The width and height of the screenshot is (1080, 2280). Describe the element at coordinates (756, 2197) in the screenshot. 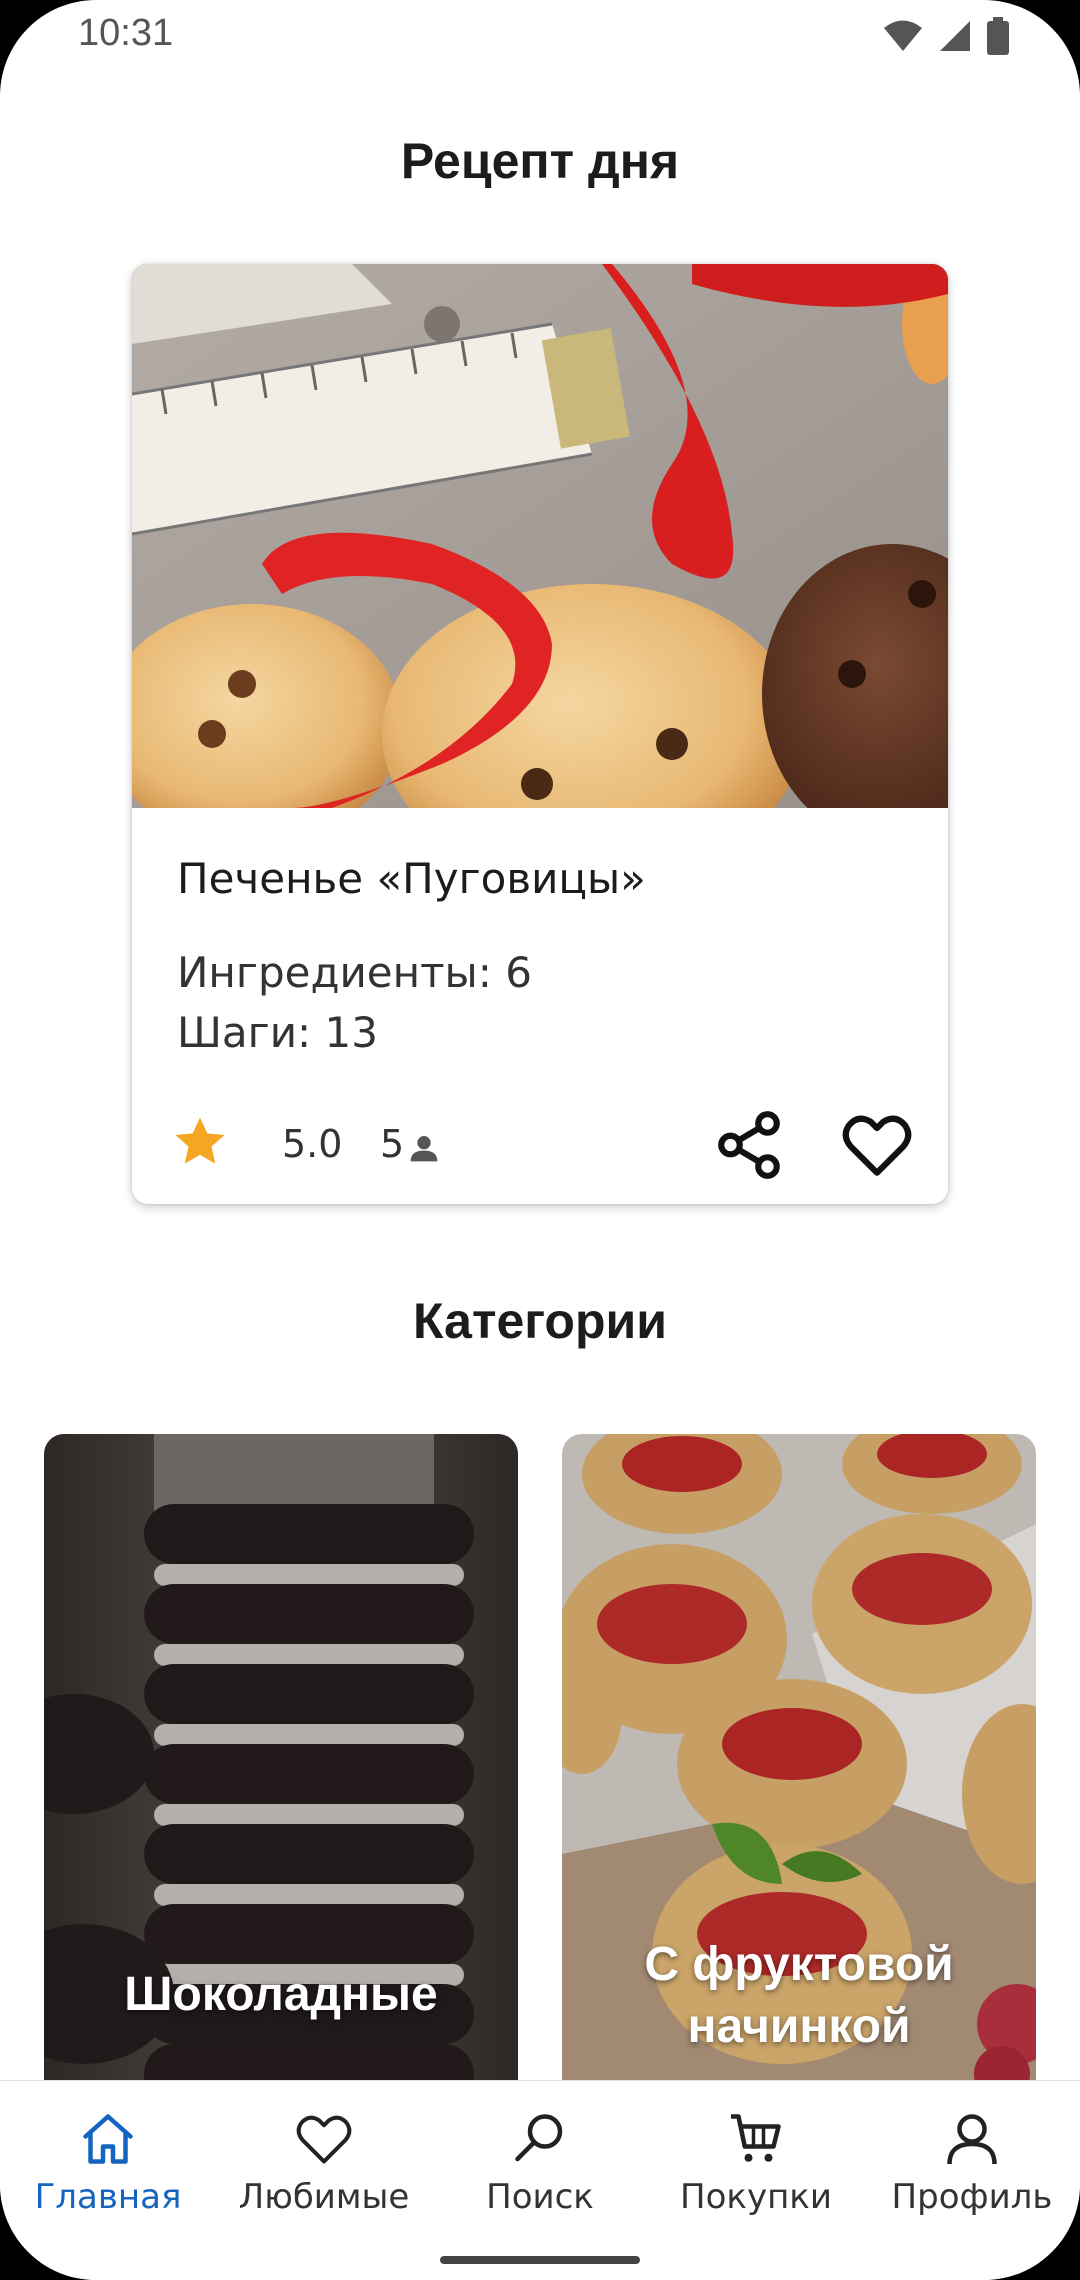

I see `nav-label-shopping: Покупки` at that location.